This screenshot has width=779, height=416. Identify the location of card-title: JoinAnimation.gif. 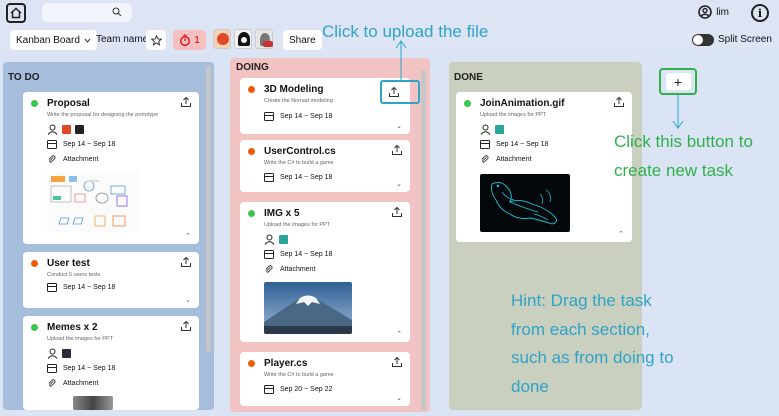
(522, 103).